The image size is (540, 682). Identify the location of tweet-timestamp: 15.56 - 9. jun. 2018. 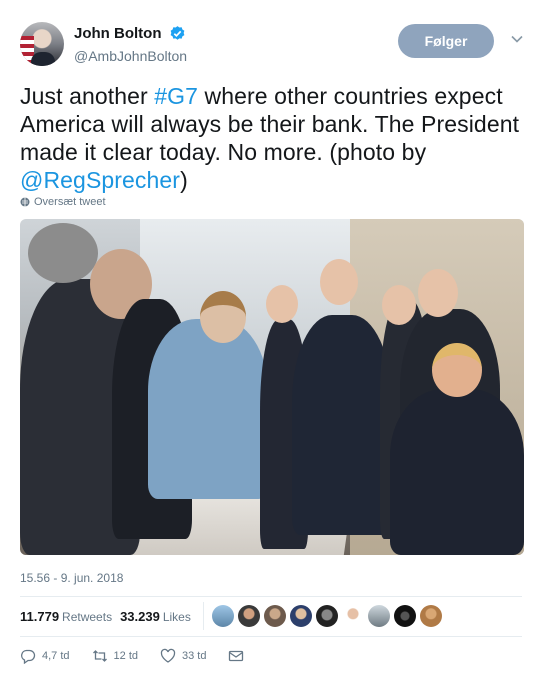
(71, 578).